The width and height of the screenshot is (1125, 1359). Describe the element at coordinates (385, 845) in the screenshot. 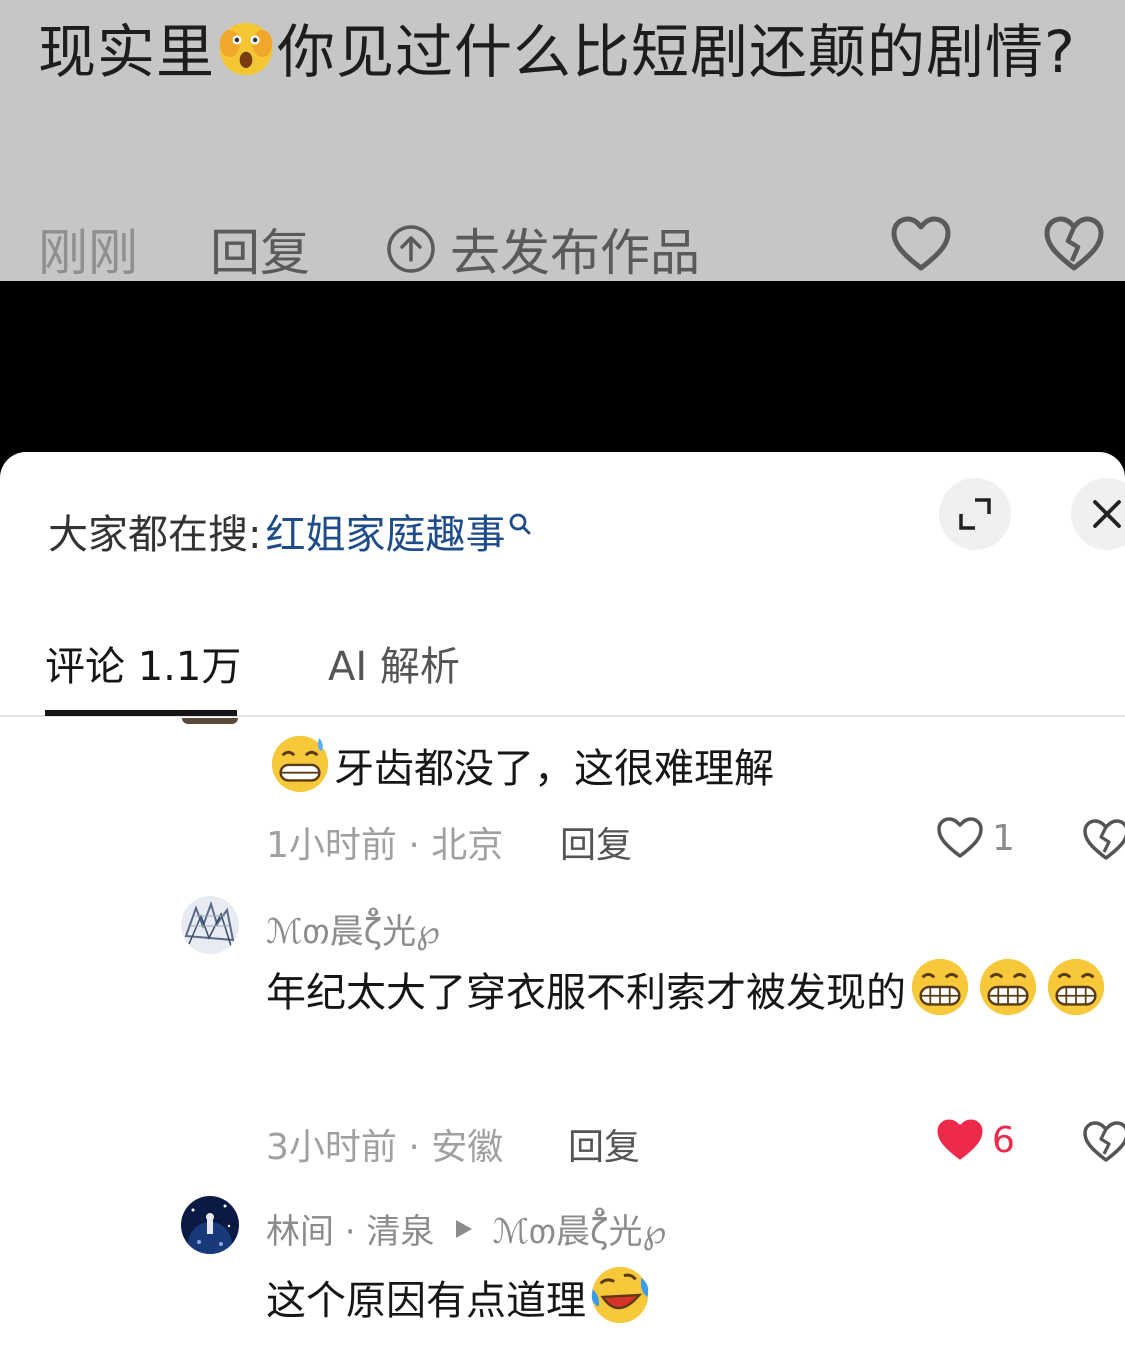

I see `comment-time: 1小时前 · 北京` at that location.